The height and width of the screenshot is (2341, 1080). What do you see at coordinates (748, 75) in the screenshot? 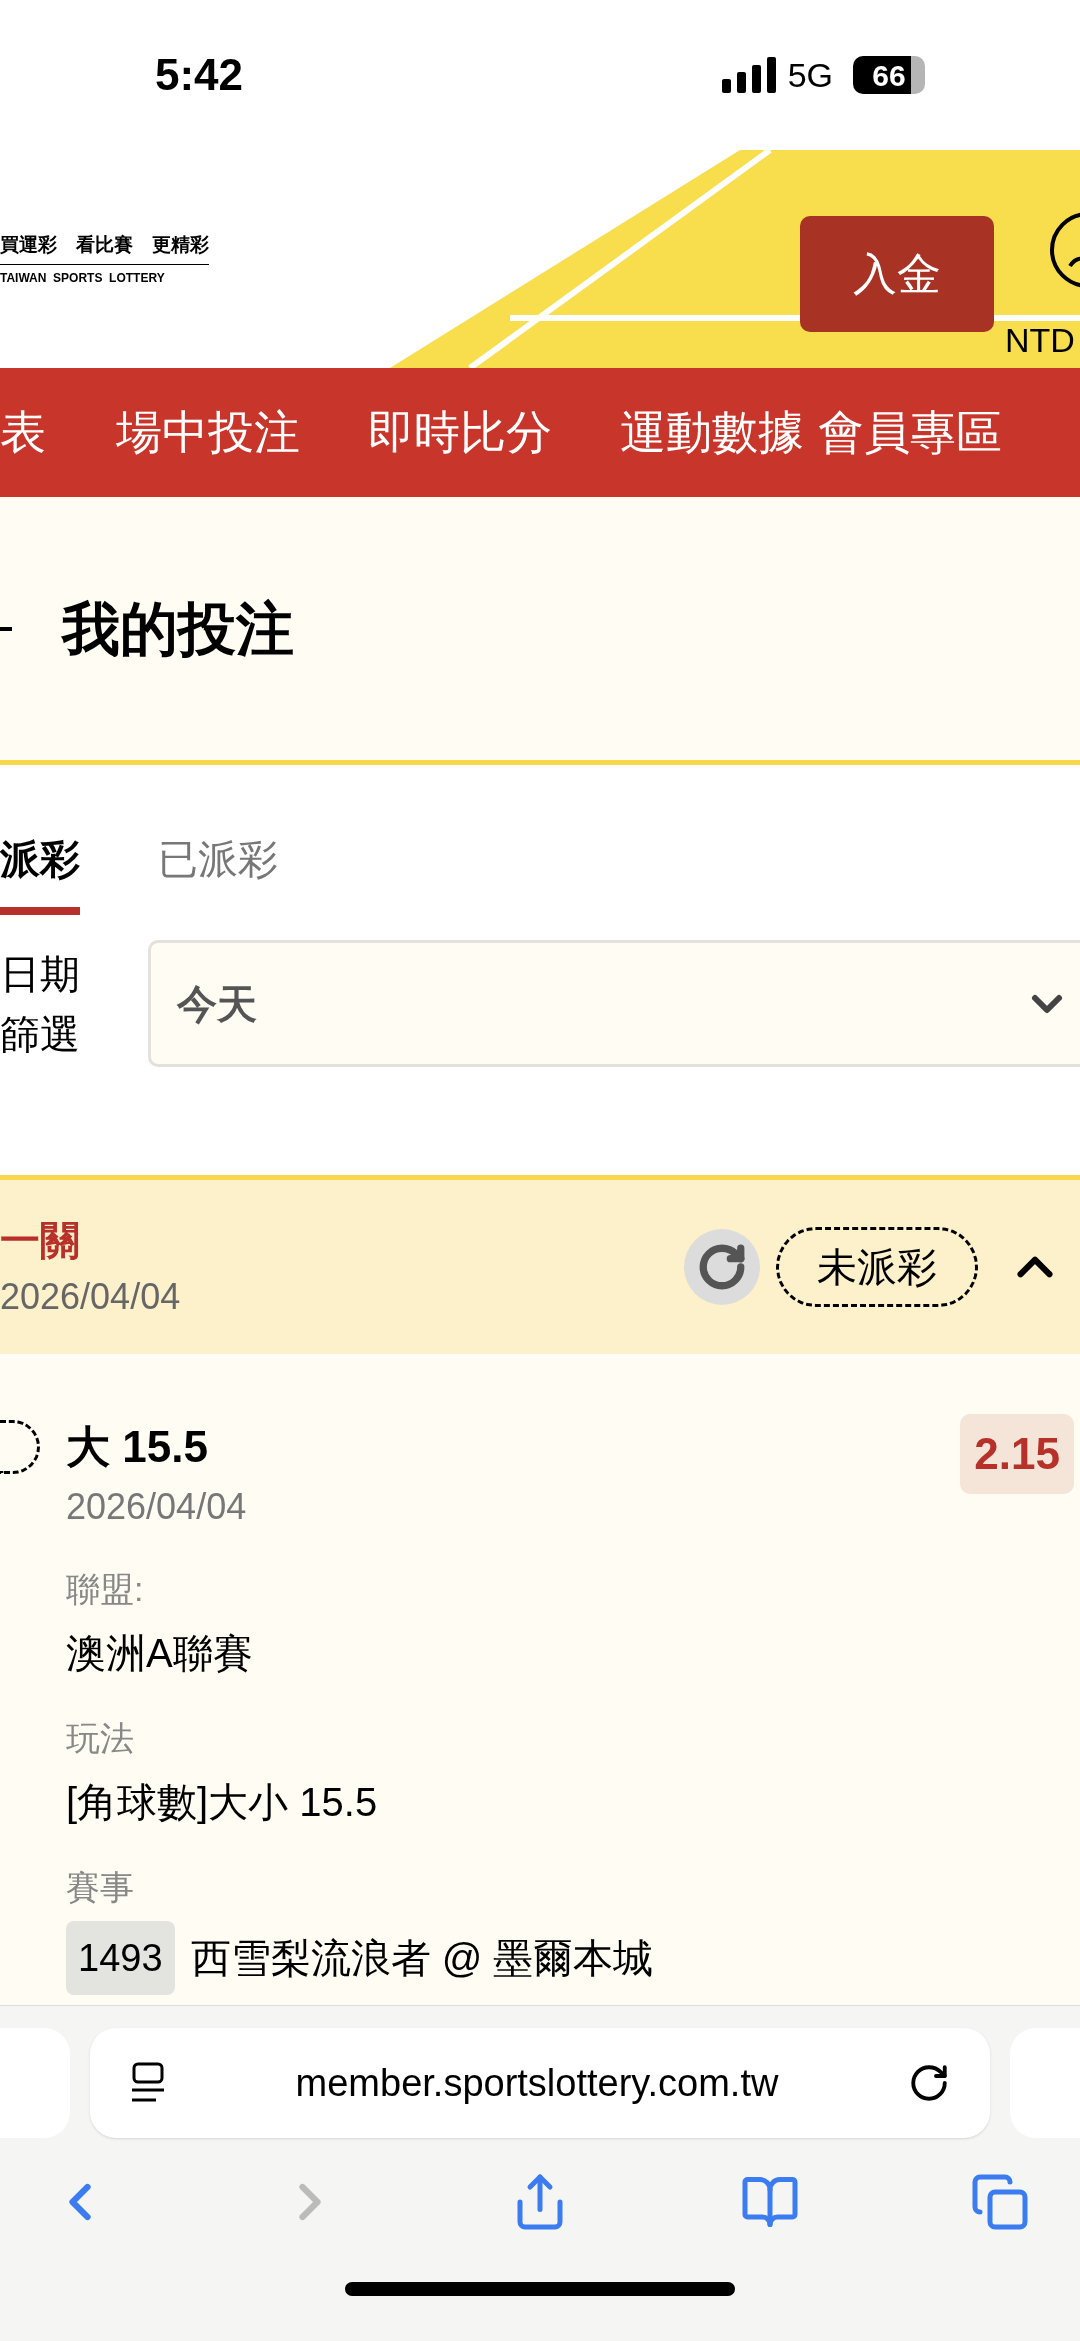
I see `signal-icon` at bounding box center [748, 75].